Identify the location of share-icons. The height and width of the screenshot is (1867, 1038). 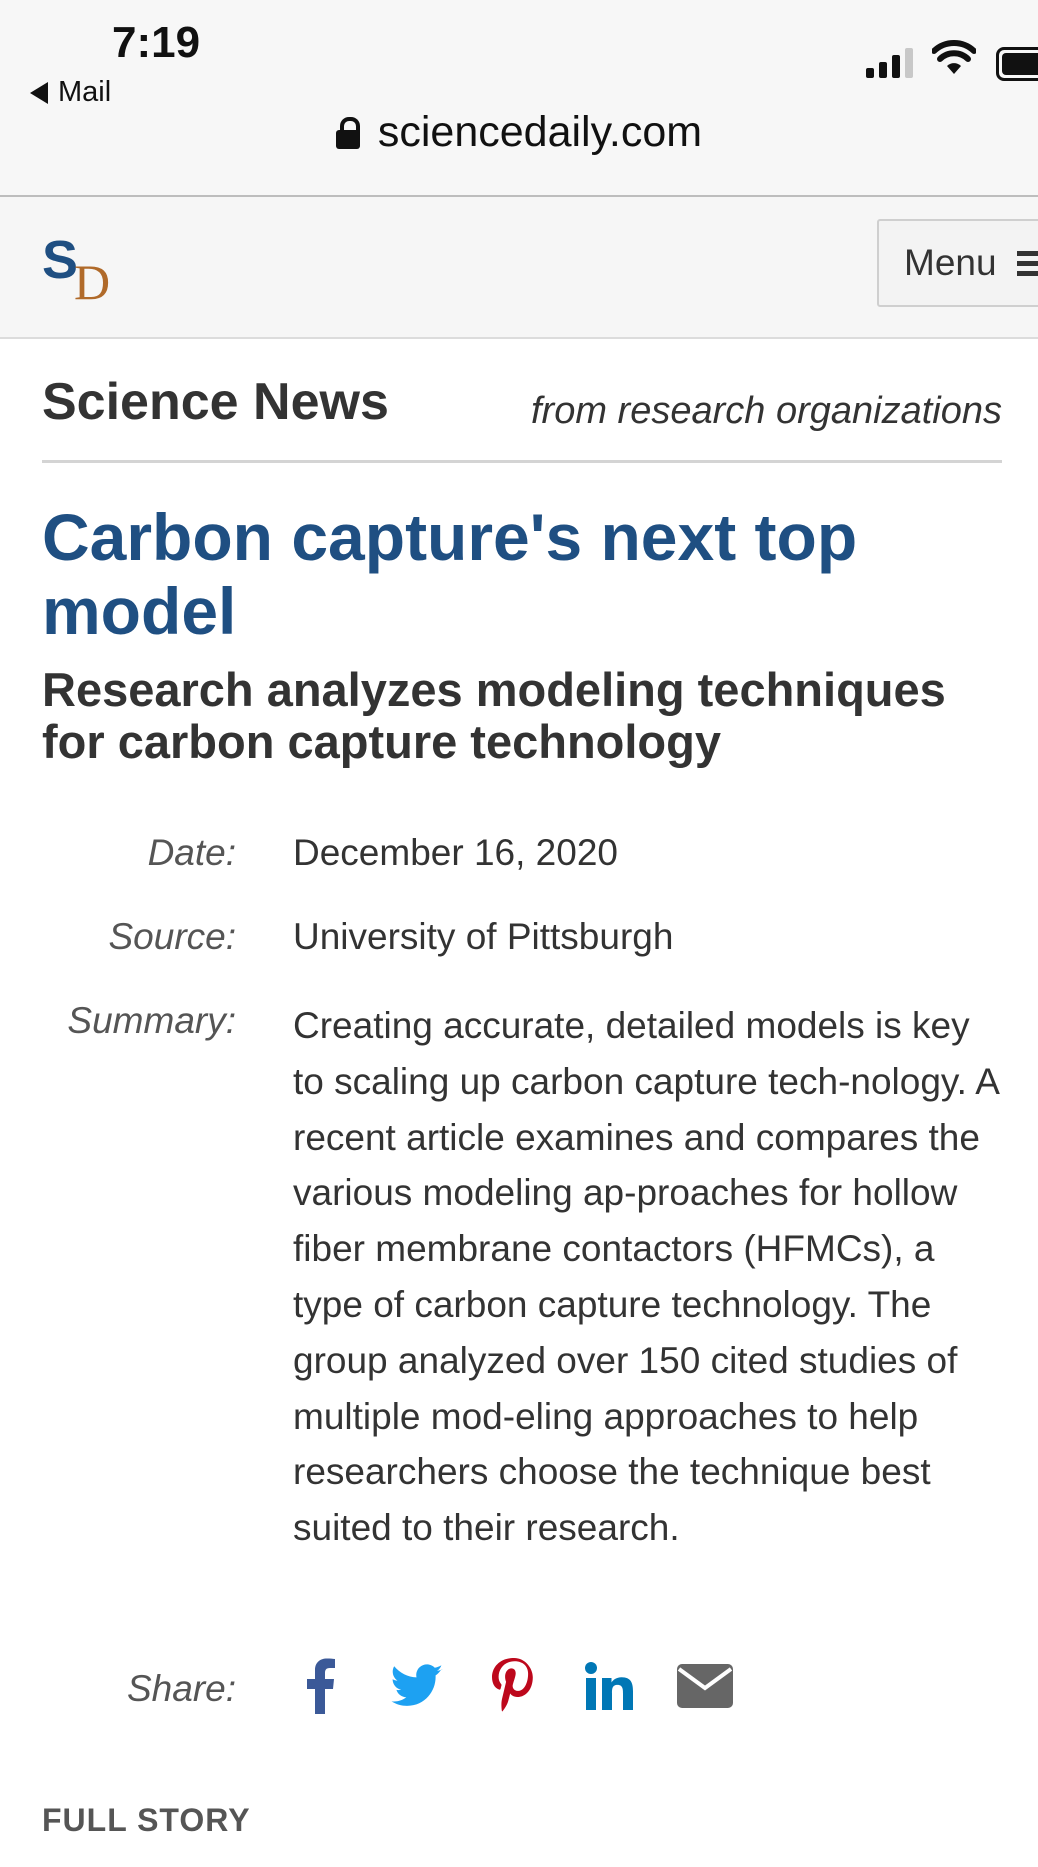
(513, 1686).